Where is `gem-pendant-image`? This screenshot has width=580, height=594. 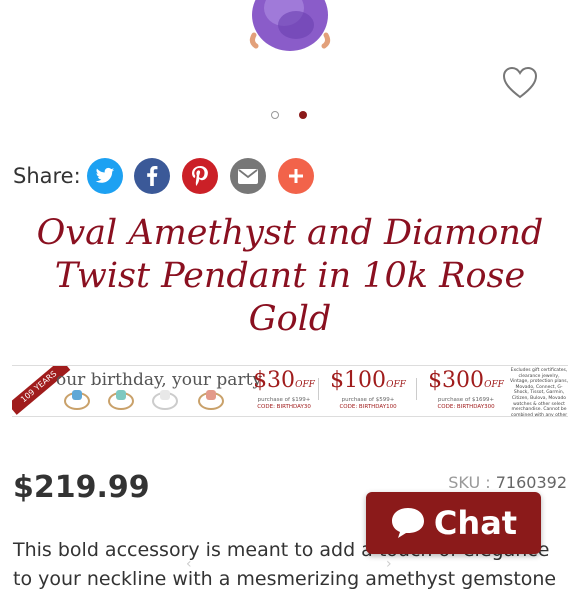
gem-pendant-image is located at coordinates (290, 25).